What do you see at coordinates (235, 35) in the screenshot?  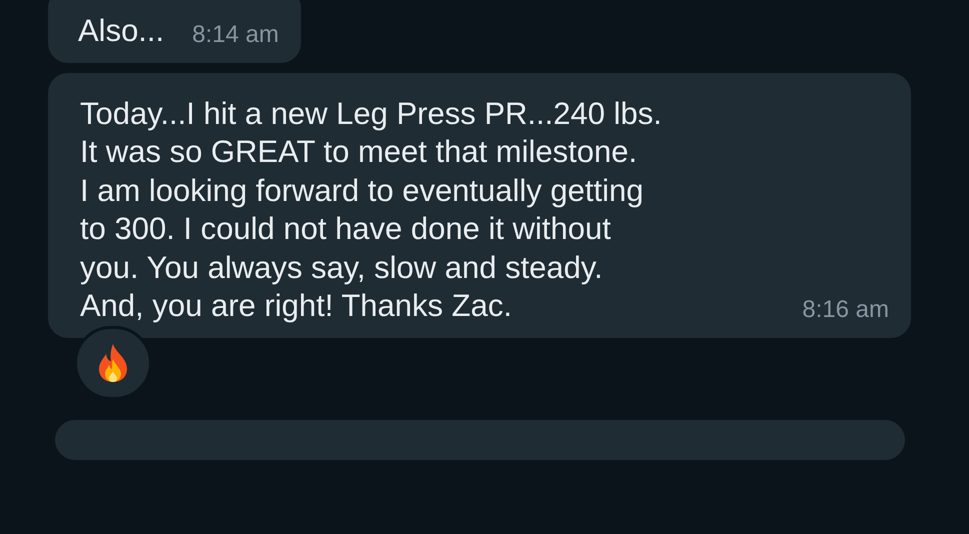 I see `message-time: 8:14 am` at bounding box center [235, 35].